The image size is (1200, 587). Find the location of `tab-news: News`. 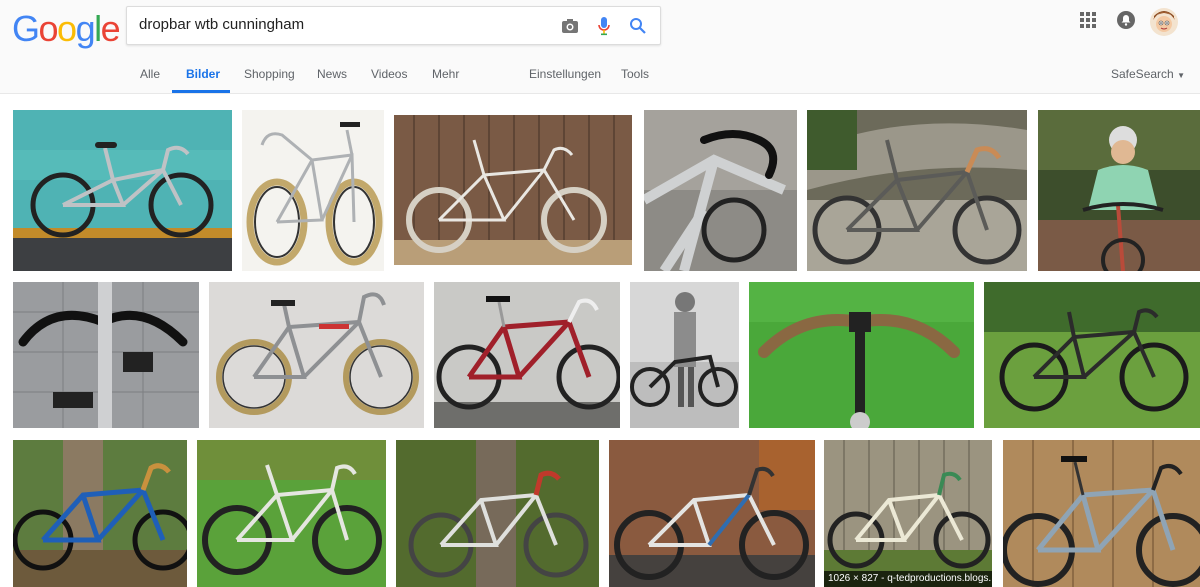

tab-news: News is located at coordinates (332, 74).